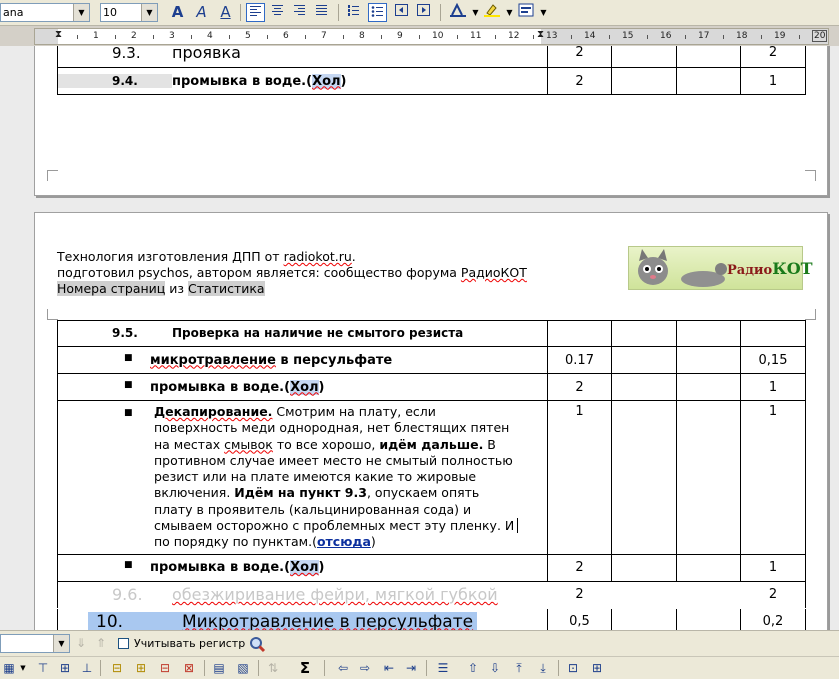 Image resolution: width=839 pixels, height=679 pixels. Describe the element at coordinates (443, 668) in the screenshot. I see `list-icon: ☰` at that location.